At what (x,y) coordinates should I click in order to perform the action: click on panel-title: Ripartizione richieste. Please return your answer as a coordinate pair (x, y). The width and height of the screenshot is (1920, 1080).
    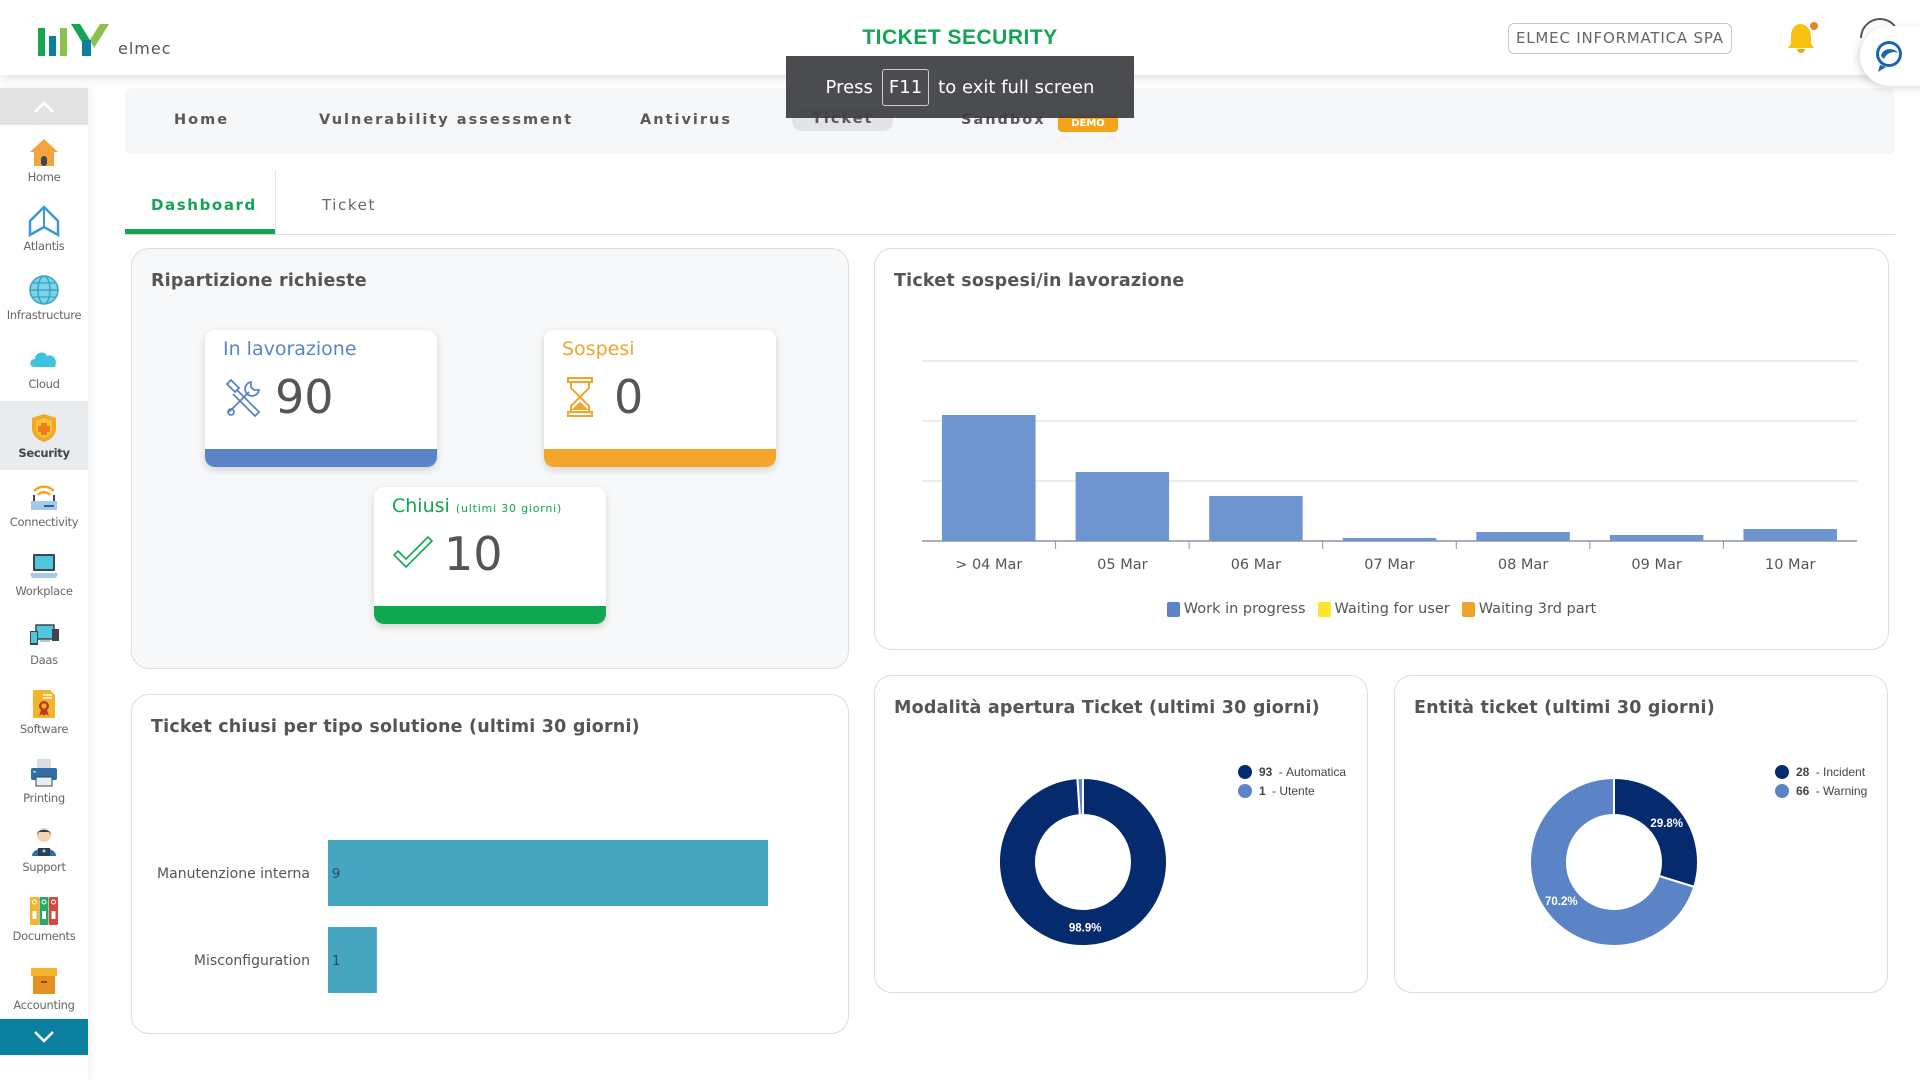
    Looking at the image, I should click on (259, 281).